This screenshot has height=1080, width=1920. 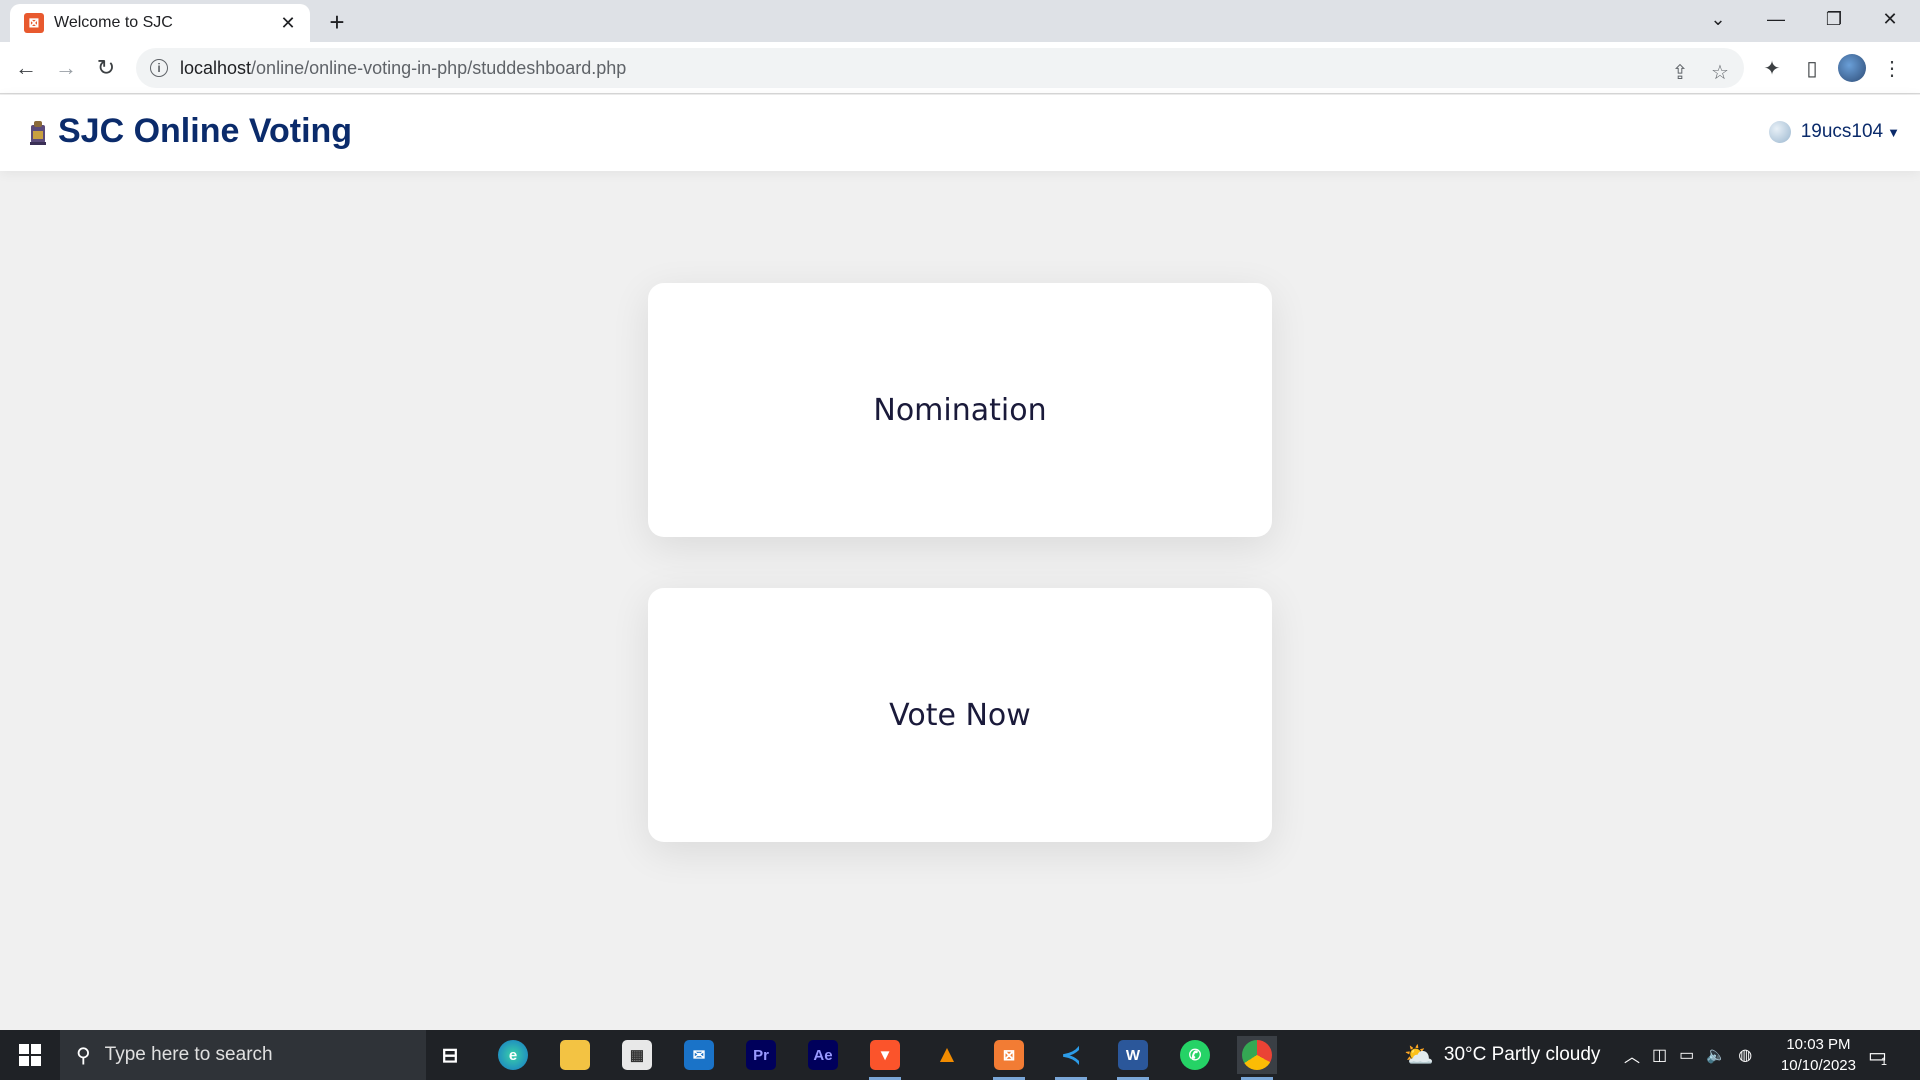 What do you see at coordinates (1718, 19) in the screenshot?
I see `tab-search-icon: ⌄` at bounding box center [1718, 19].